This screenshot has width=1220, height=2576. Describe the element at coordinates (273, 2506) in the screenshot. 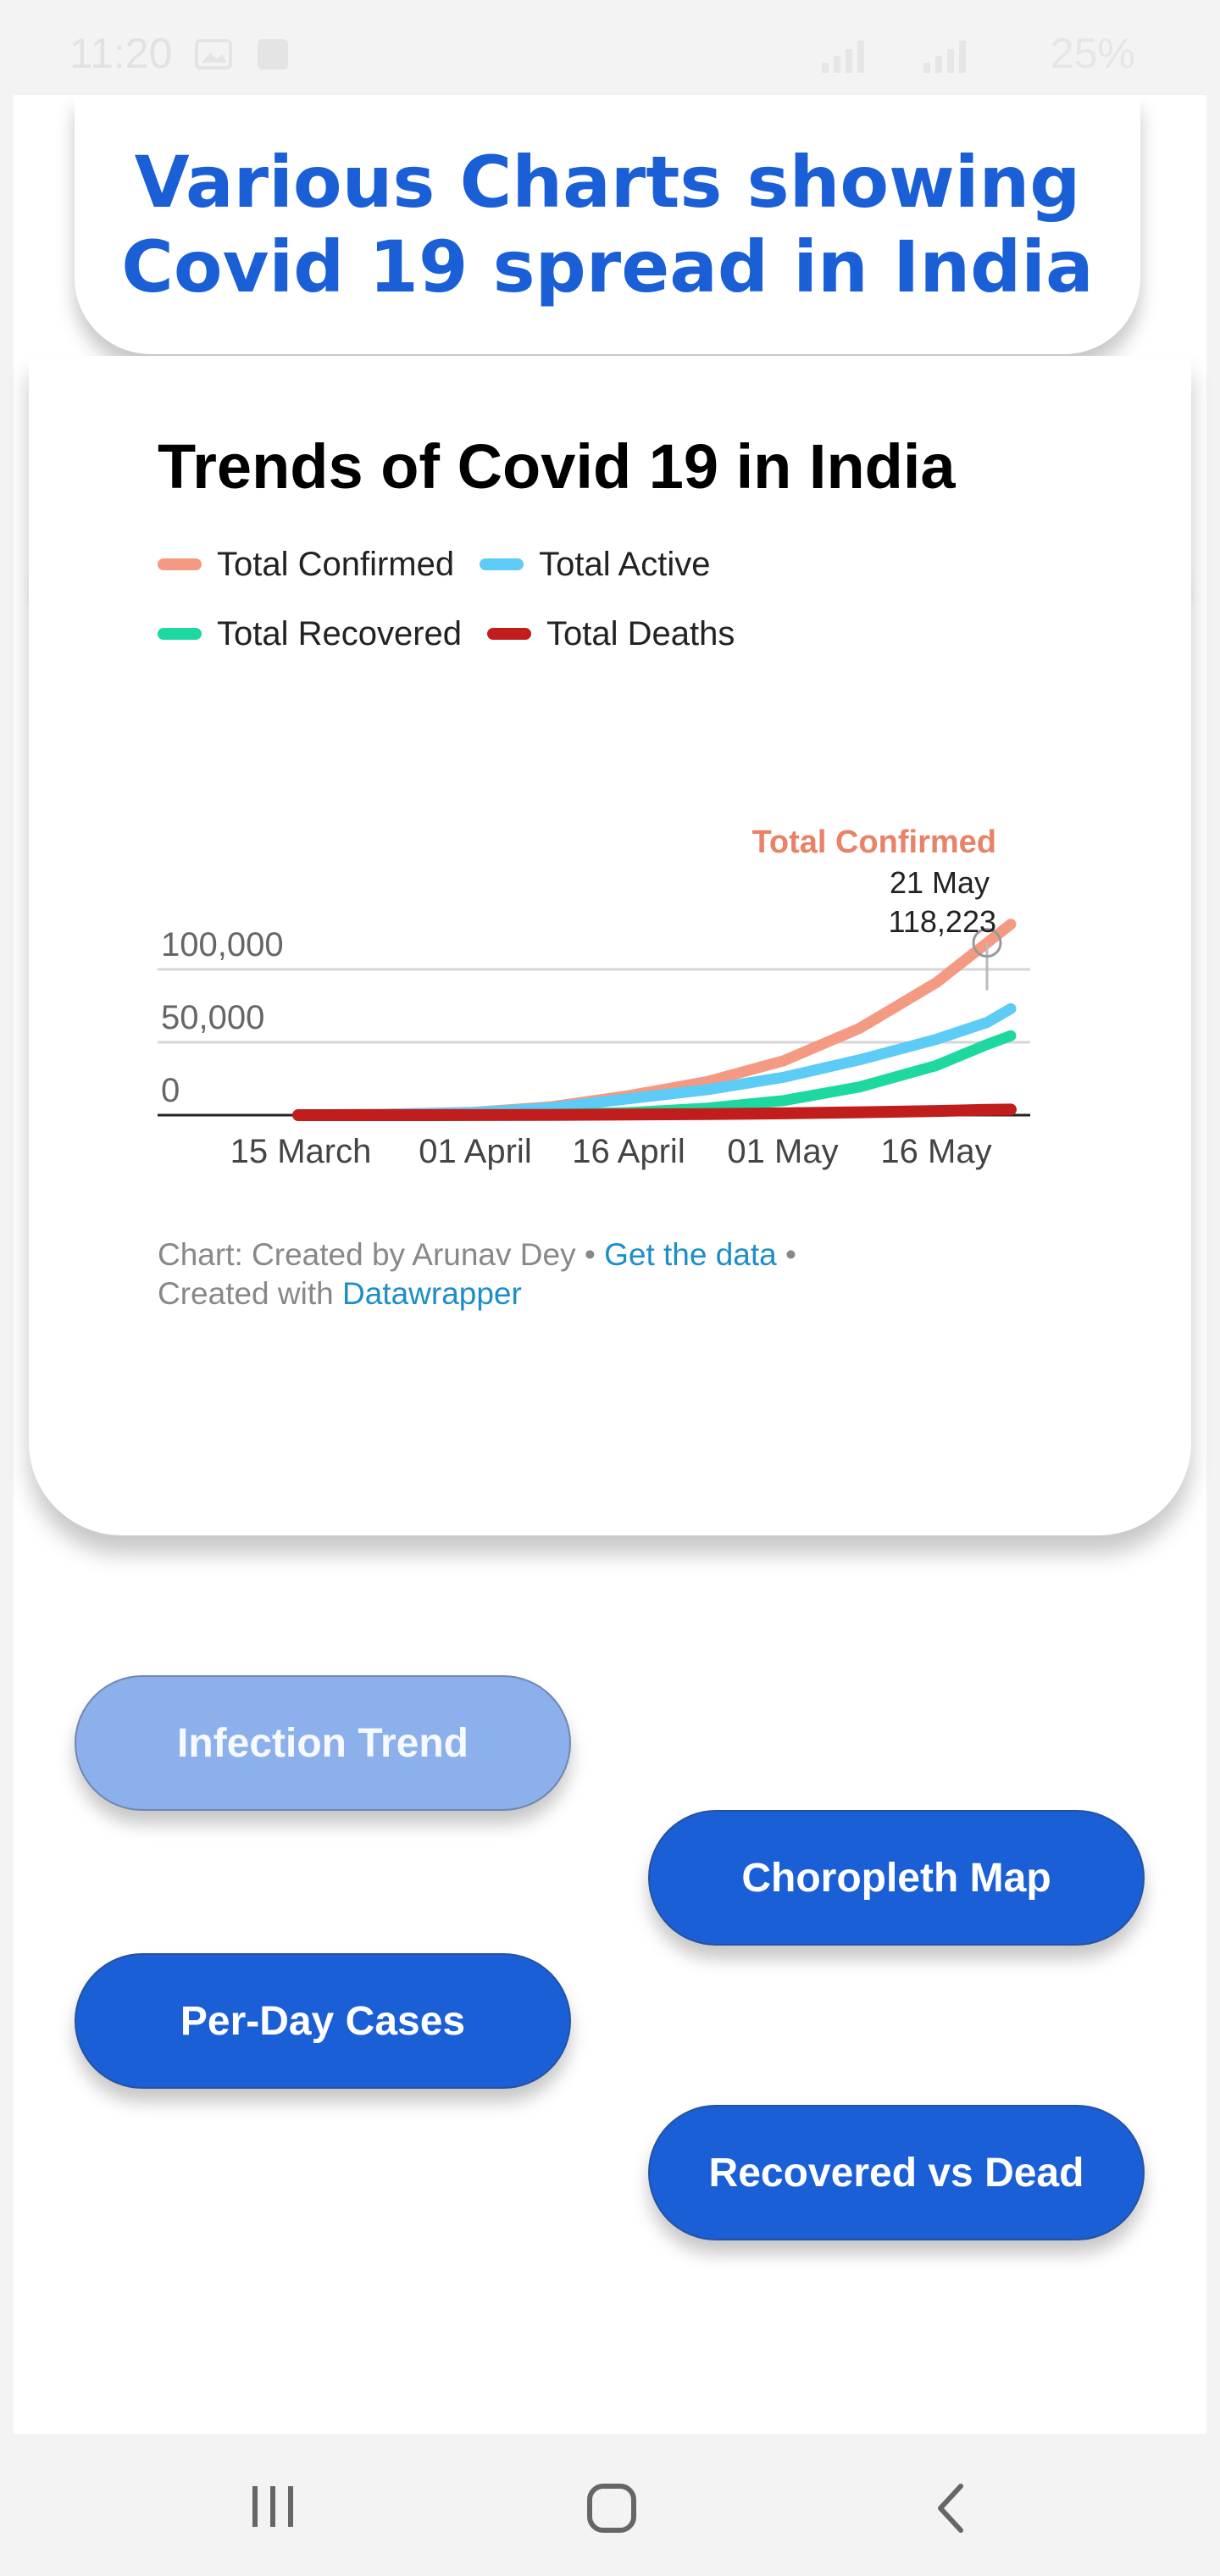

I see `recent-apps-icon` at that location.